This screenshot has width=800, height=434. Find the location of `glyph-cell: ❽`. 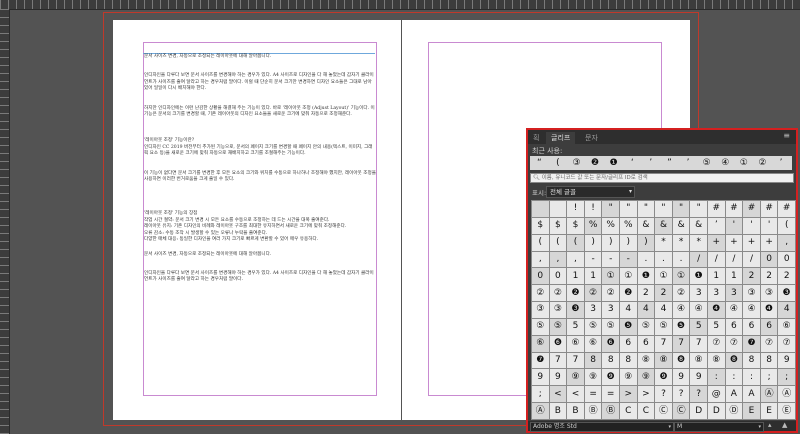

glyph-cell: ❽ is located at coordinates (681, 360).